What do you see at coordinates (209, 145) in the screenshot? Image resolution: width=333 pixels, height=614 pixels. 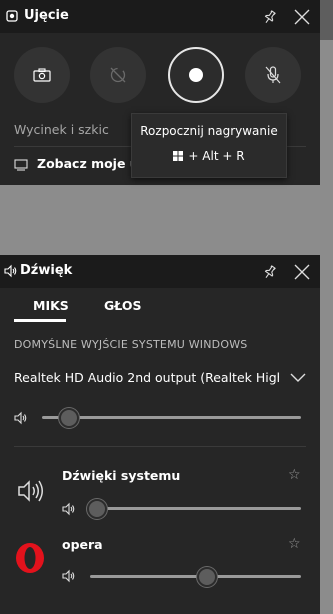 I see `record-tooltip: Rozpocznij nagrywanie + Alt + R` at bounding box center [209, 145].